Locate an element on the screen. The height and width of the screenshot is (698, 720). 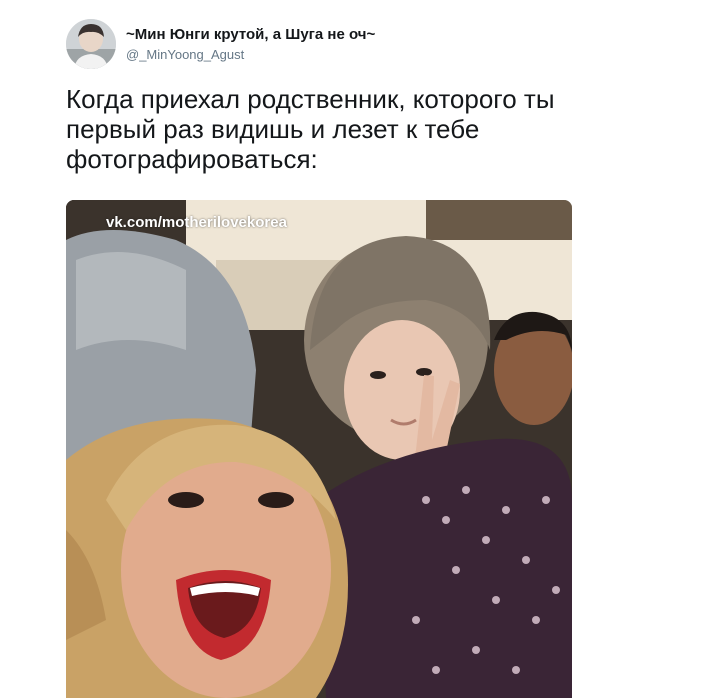
avatar is located at coordinates (91, 44).